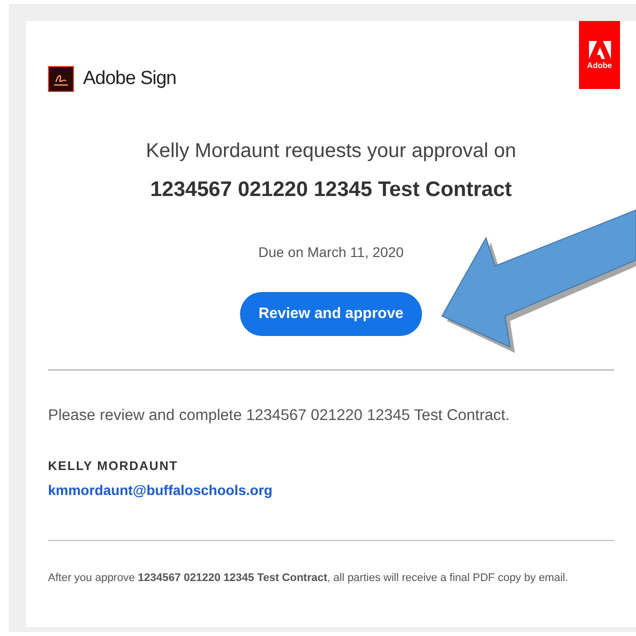 This screenshot has height=636, width=636. I want to click on due-date: Due on March 11, 2020, so click(331, 252).